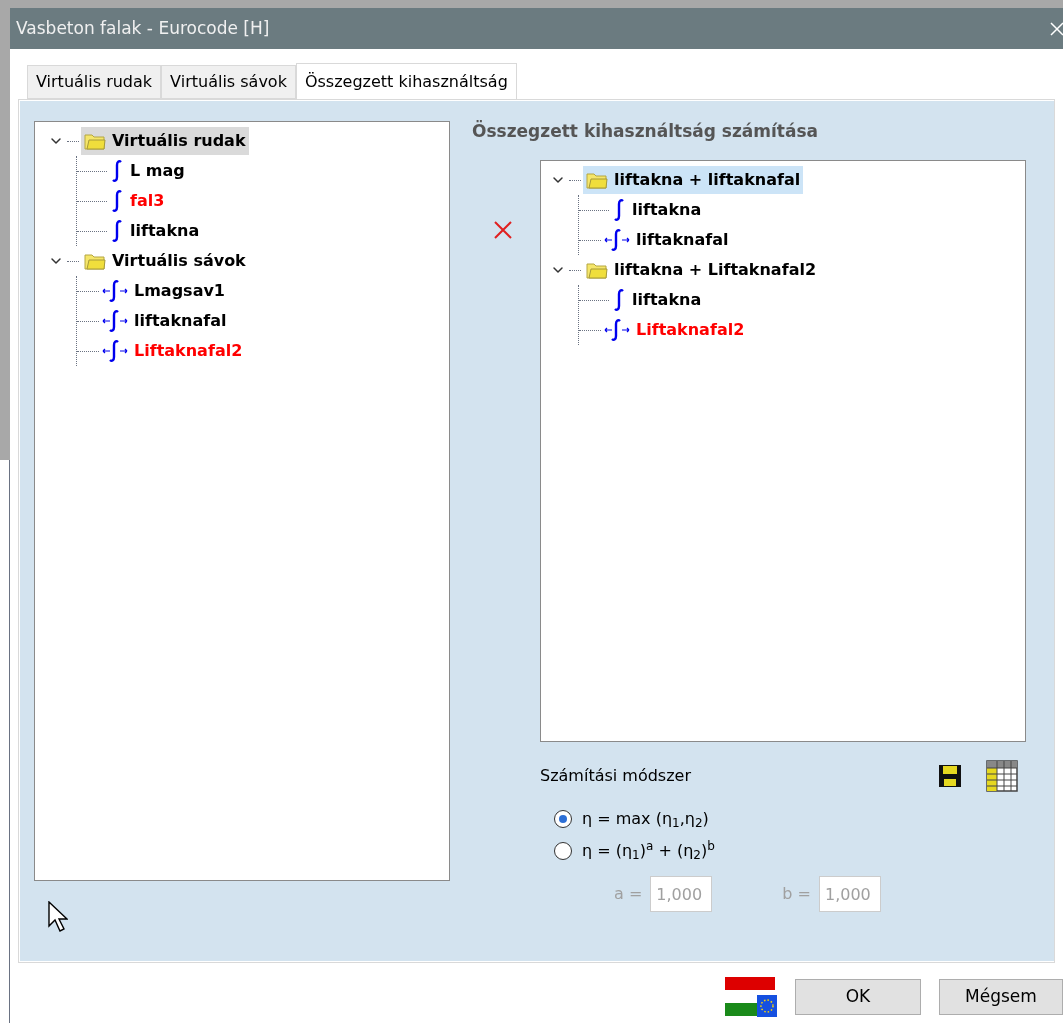  I want to click on table-icon, so click(1002, 776).